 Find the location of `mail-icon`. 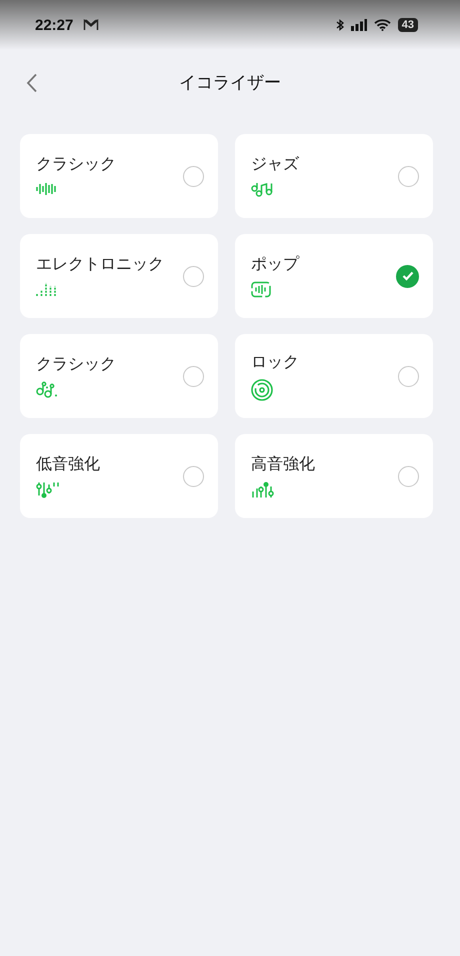

mail-icon is located at coordinates (91, 25).